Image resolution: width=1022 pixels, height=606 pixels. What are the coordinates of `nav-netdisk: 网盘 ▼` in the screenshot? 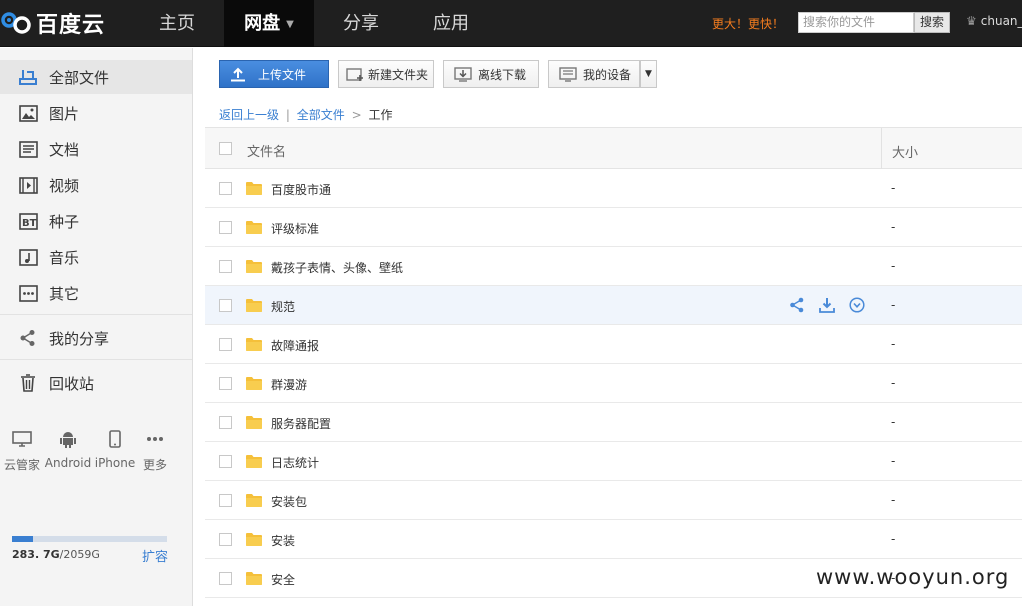 It's located at (269, 23).